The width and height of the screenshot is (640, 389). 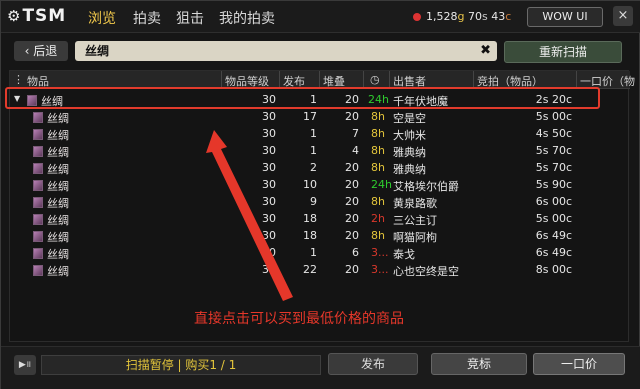 I want to click on bid-button: 竞标, so click(x=479, y=364).